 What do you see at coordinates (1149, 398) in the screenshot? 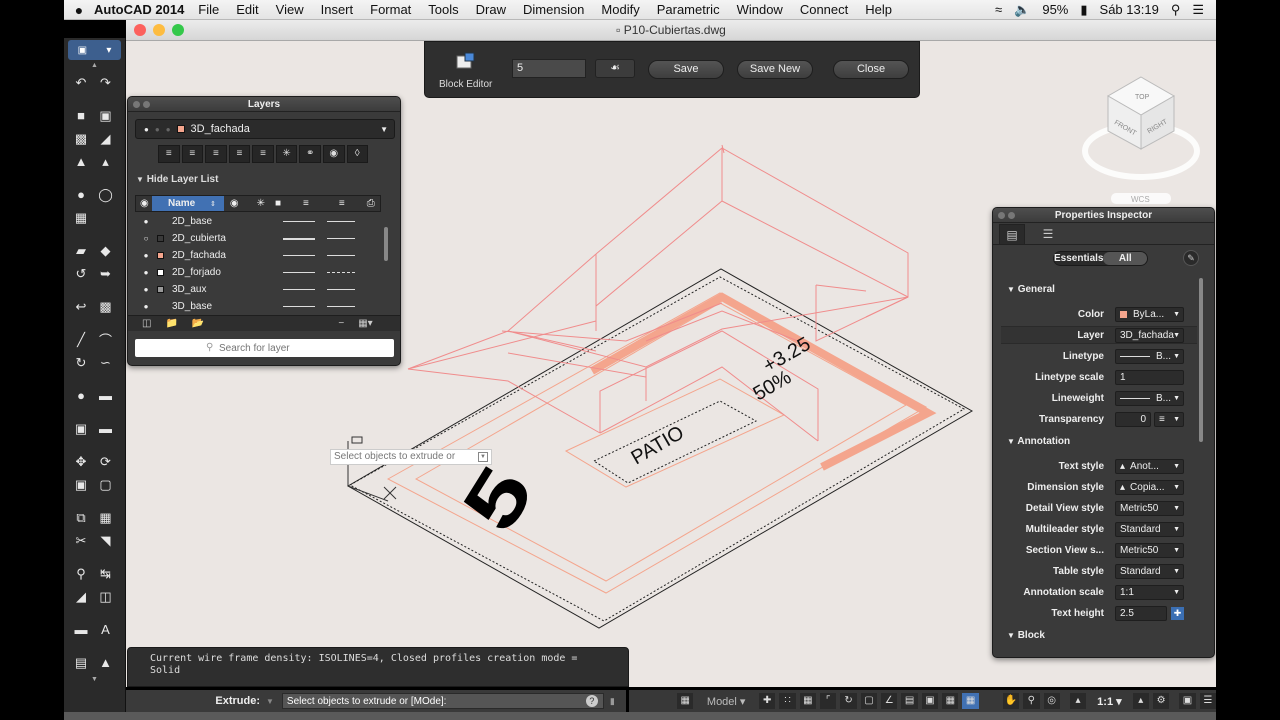
I see `prop-lineweight-dropdown: B... ▼` at bounding box center [1149, 398].